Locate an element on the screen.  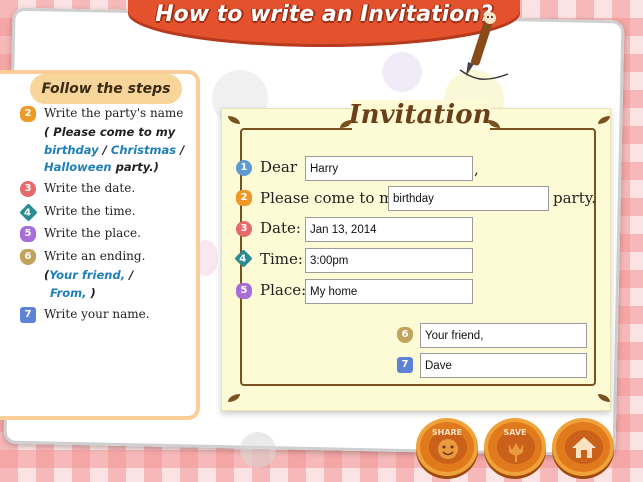
place-input: My home is located at coordinates (389, 291).